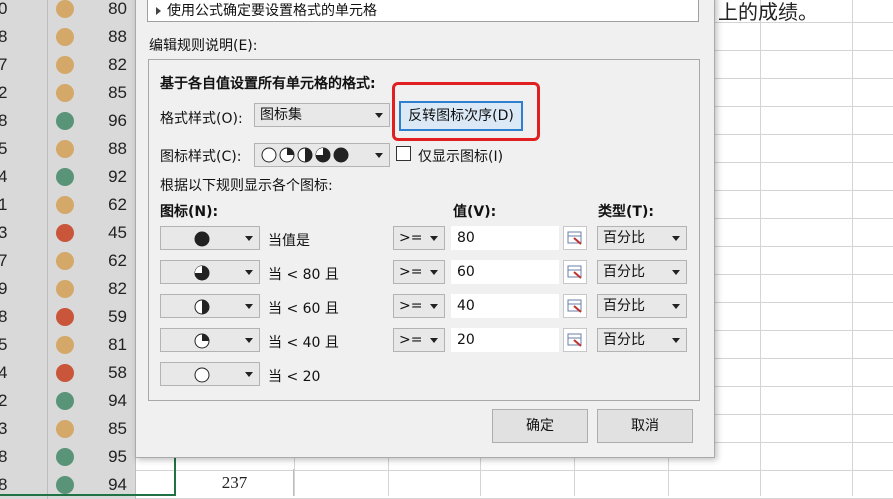 The height and width of the screenshot is (499, 893). What do you see at coordinates (626, 212) in the screenshot?
I see `type-column-header: 类型(T):` at bounding box center [626, 212].